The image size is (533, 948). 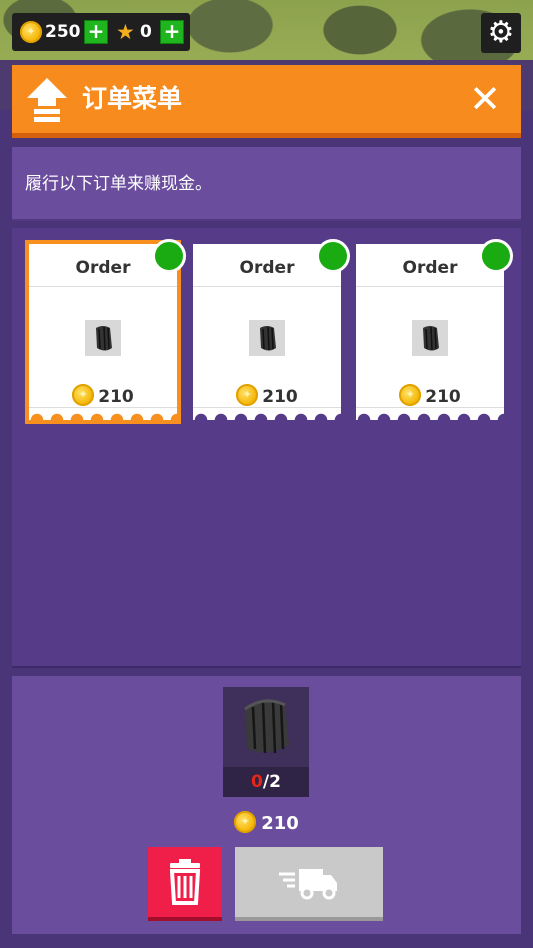 I want to click on reward: 210, so click(x=266, y=824).